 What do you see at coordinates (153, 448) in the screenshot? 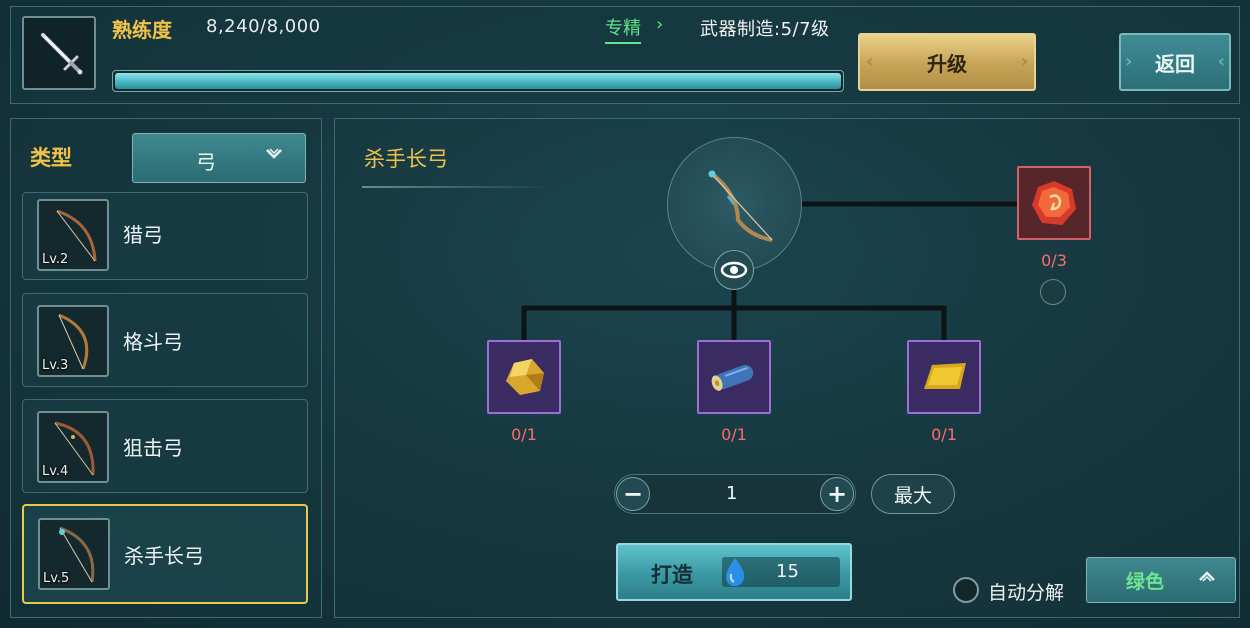
I see `item-name: 狙击弓` at bounding box center [153, 448].